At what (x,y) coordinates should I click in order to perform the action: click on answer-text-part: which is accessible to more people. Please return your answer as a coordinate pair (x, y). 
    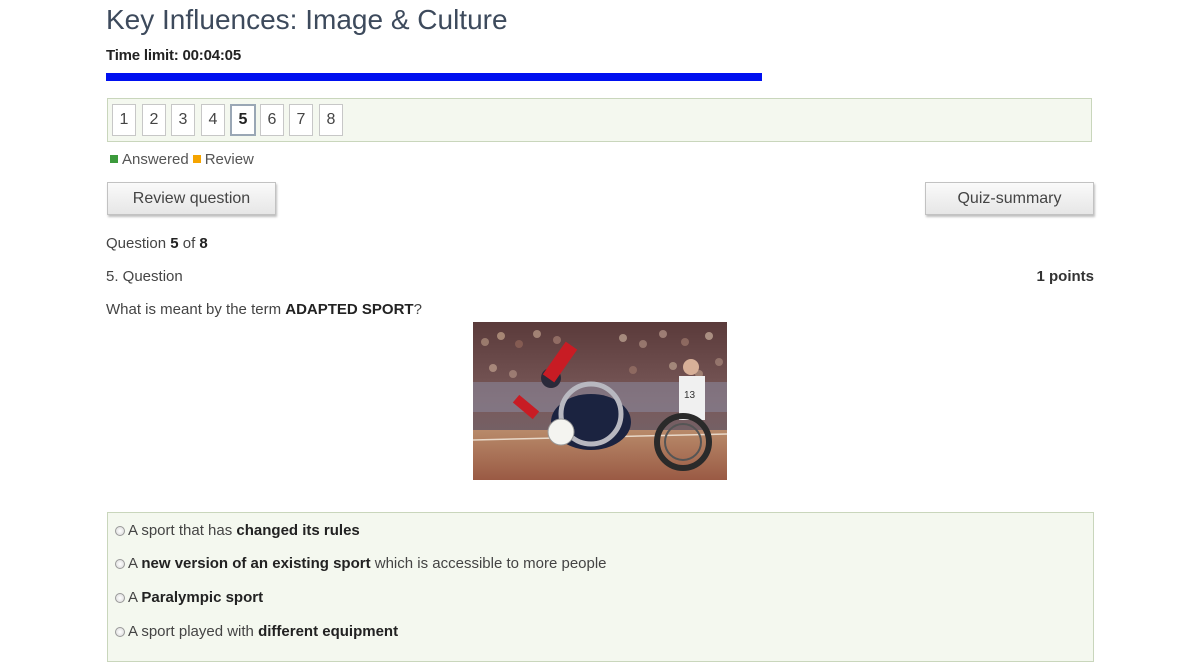
    Looking at the image, I should click on (488, 563).